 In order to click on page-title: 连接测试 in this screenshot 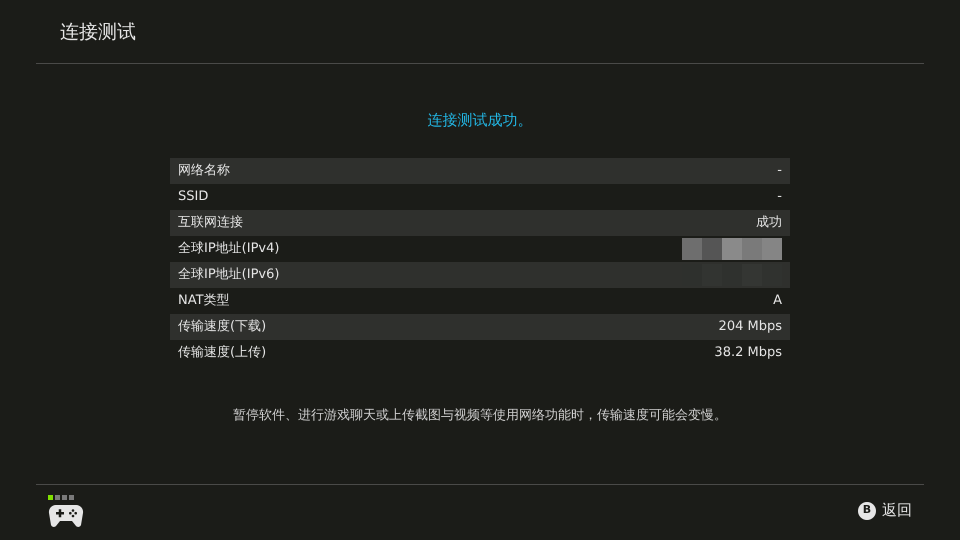, I will do `click(98, 33)`.